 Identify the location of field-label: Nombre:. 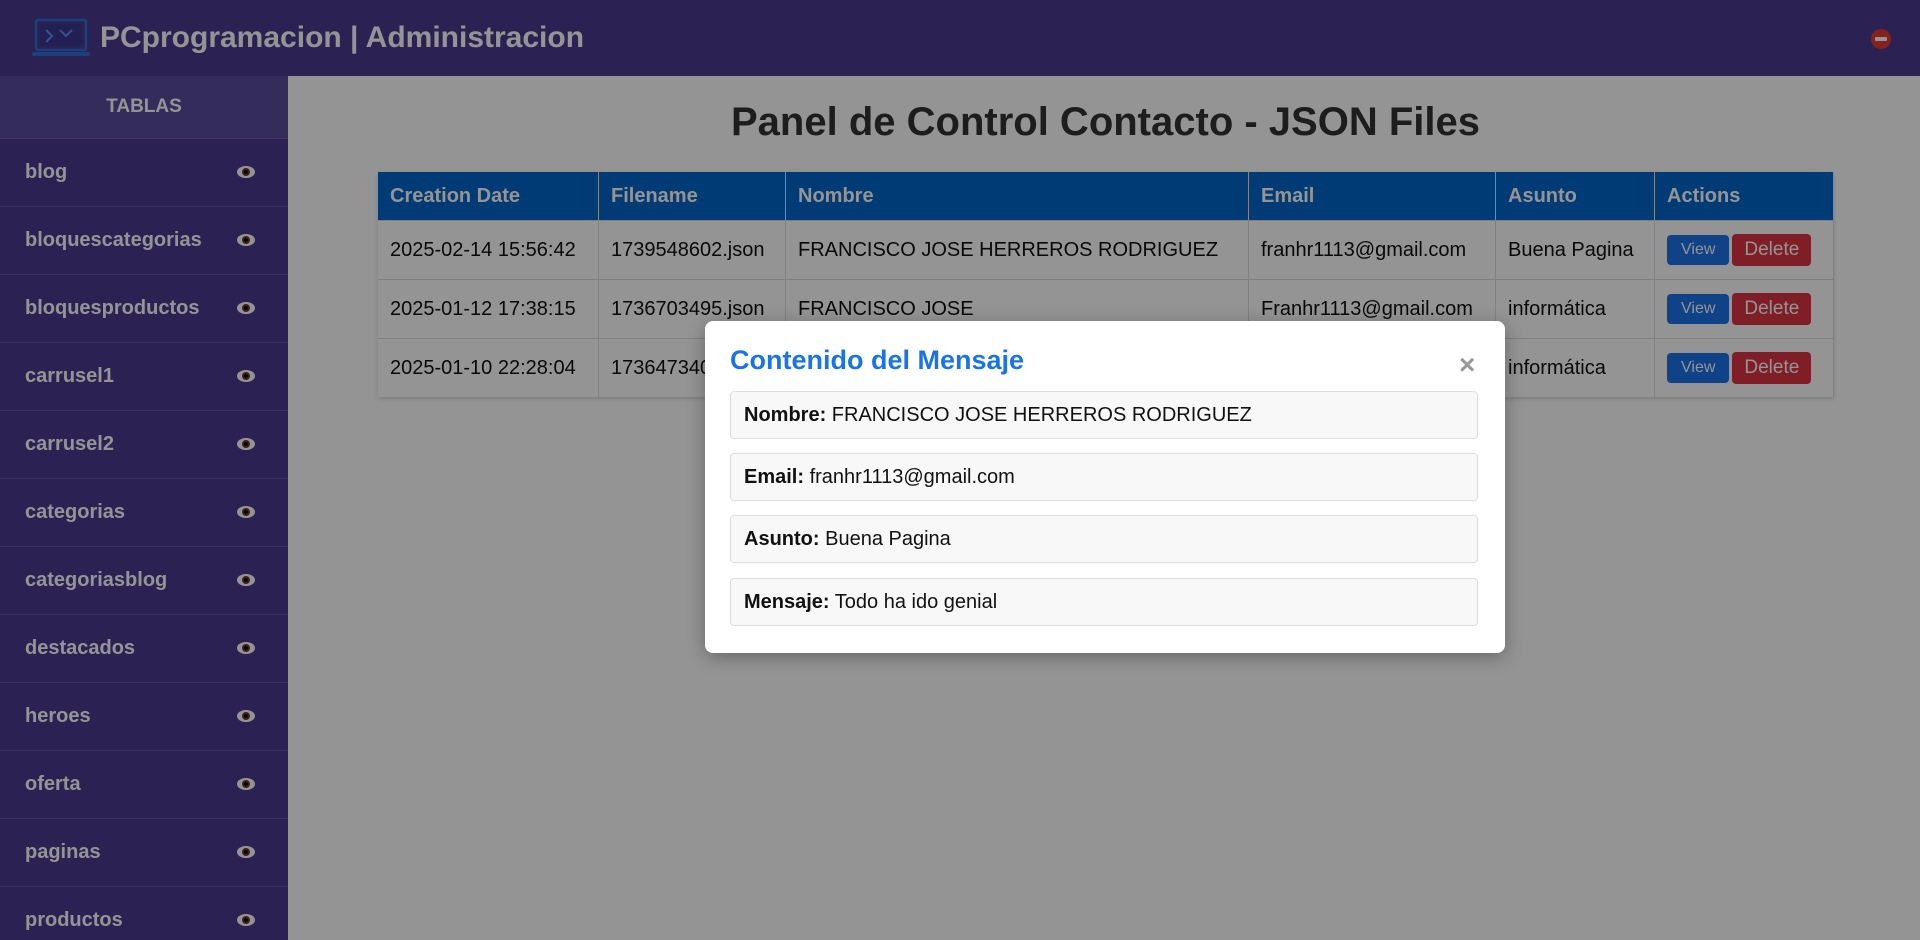
(785, 415).